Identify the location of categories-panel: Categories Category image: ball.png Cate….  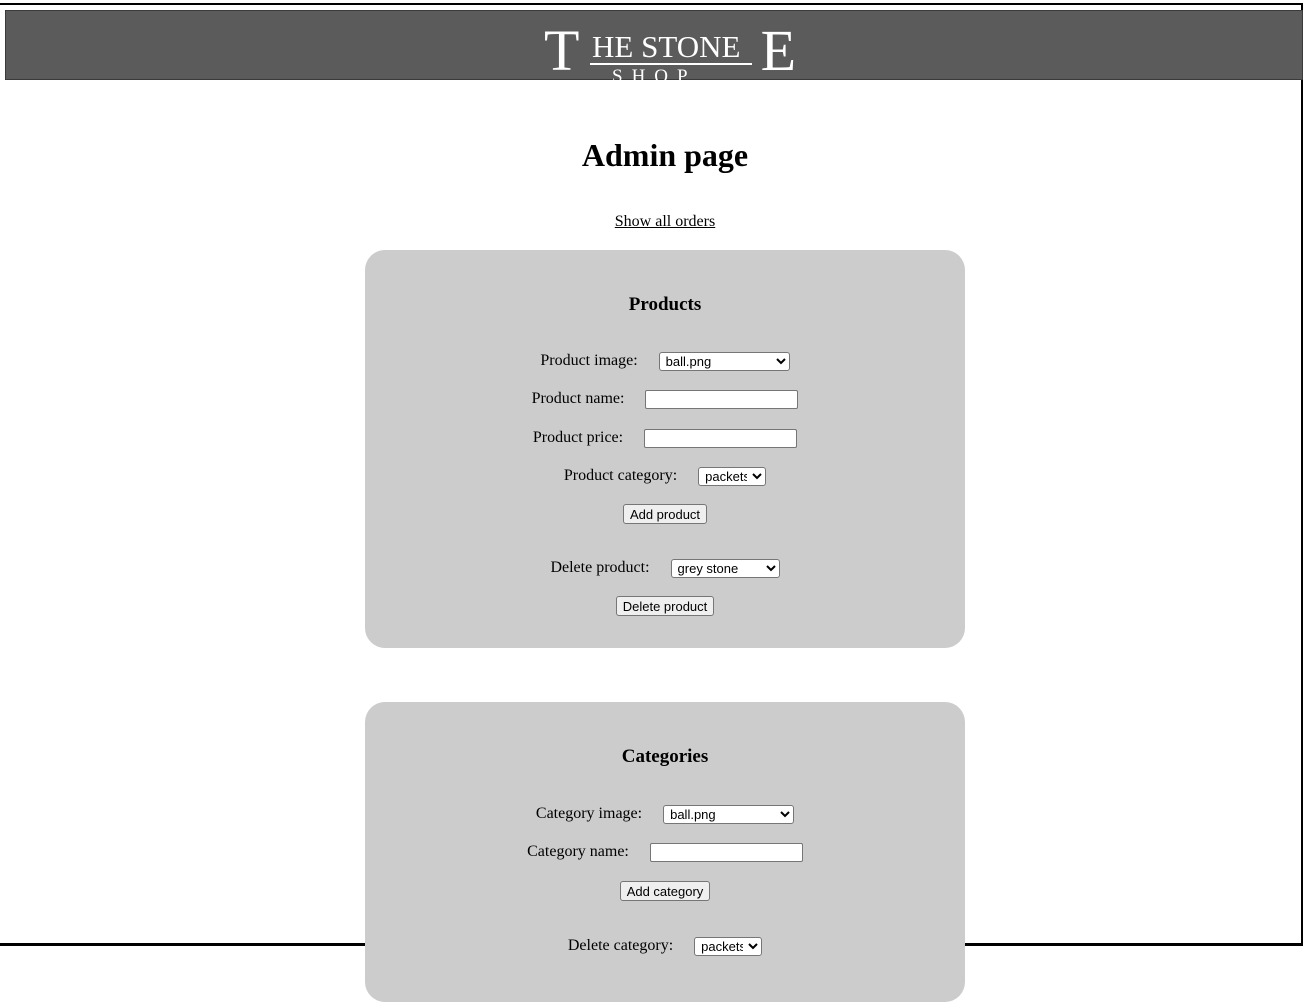
(665, 852).